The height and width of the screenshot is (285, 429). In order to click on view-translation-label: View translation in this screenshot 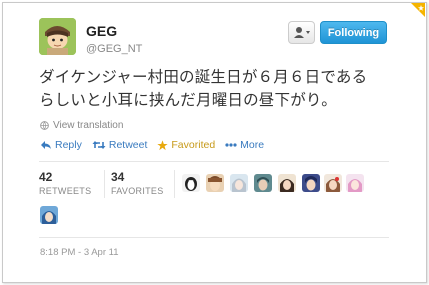, I will do `click(88, 125)`.